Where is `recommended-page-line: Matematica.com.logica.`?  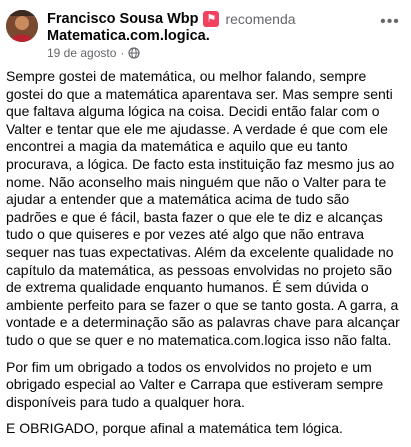
recommended-page-line: Matematica.com.logica. is located at coordinates (128, 37).